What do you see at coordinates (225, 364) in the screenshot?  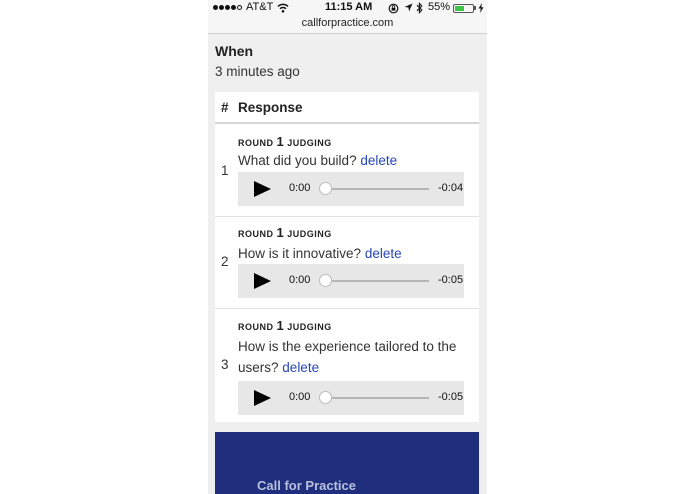 I see `row-number: 3` at bounding box center [225, 364].